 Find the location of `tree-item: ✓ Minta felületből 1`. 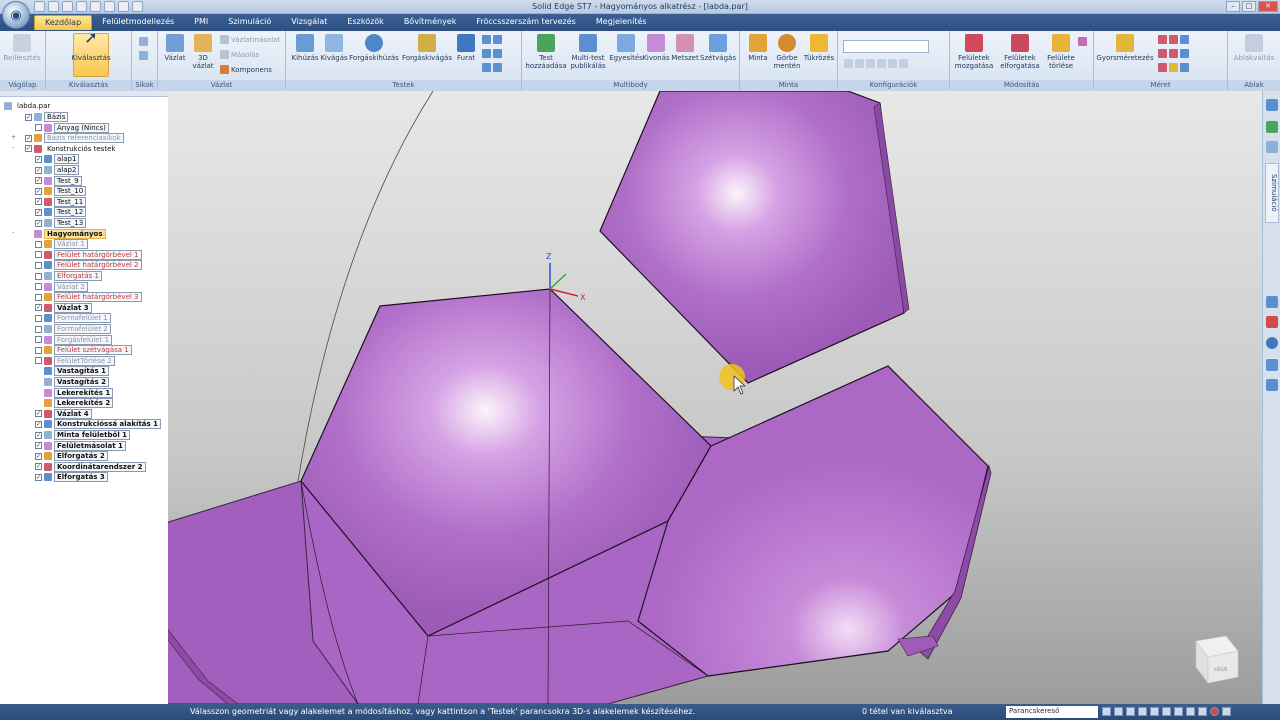

tree-item: ✓ Minta felületből 1 is located at coordinates (70, 435).